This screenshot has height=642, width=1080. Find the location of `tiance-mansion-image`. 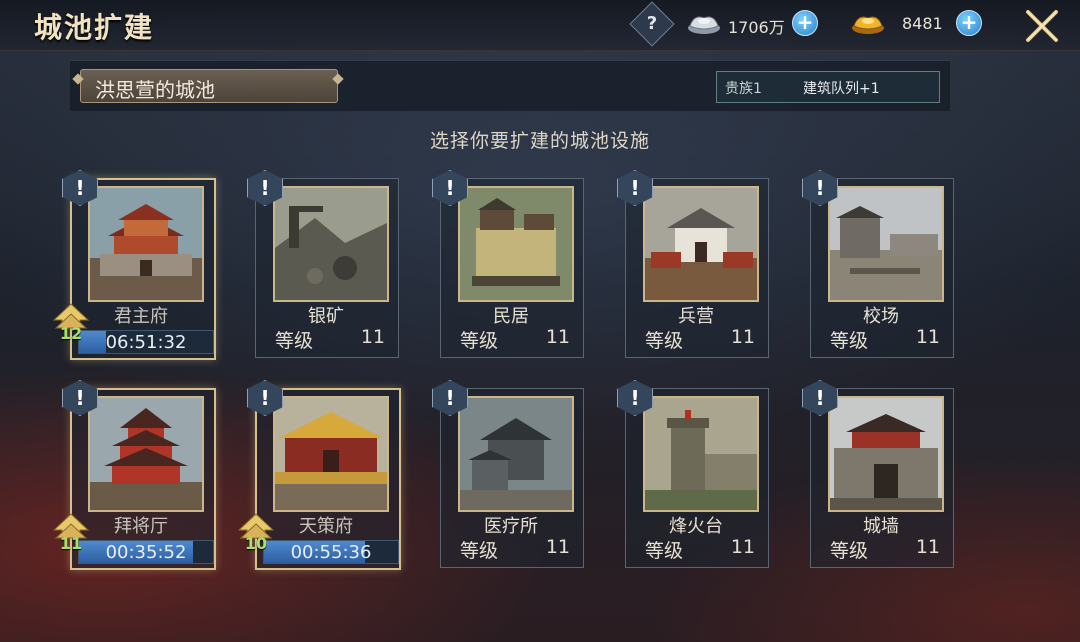

tiance-mansion-image is located at coordinates (331, 454).